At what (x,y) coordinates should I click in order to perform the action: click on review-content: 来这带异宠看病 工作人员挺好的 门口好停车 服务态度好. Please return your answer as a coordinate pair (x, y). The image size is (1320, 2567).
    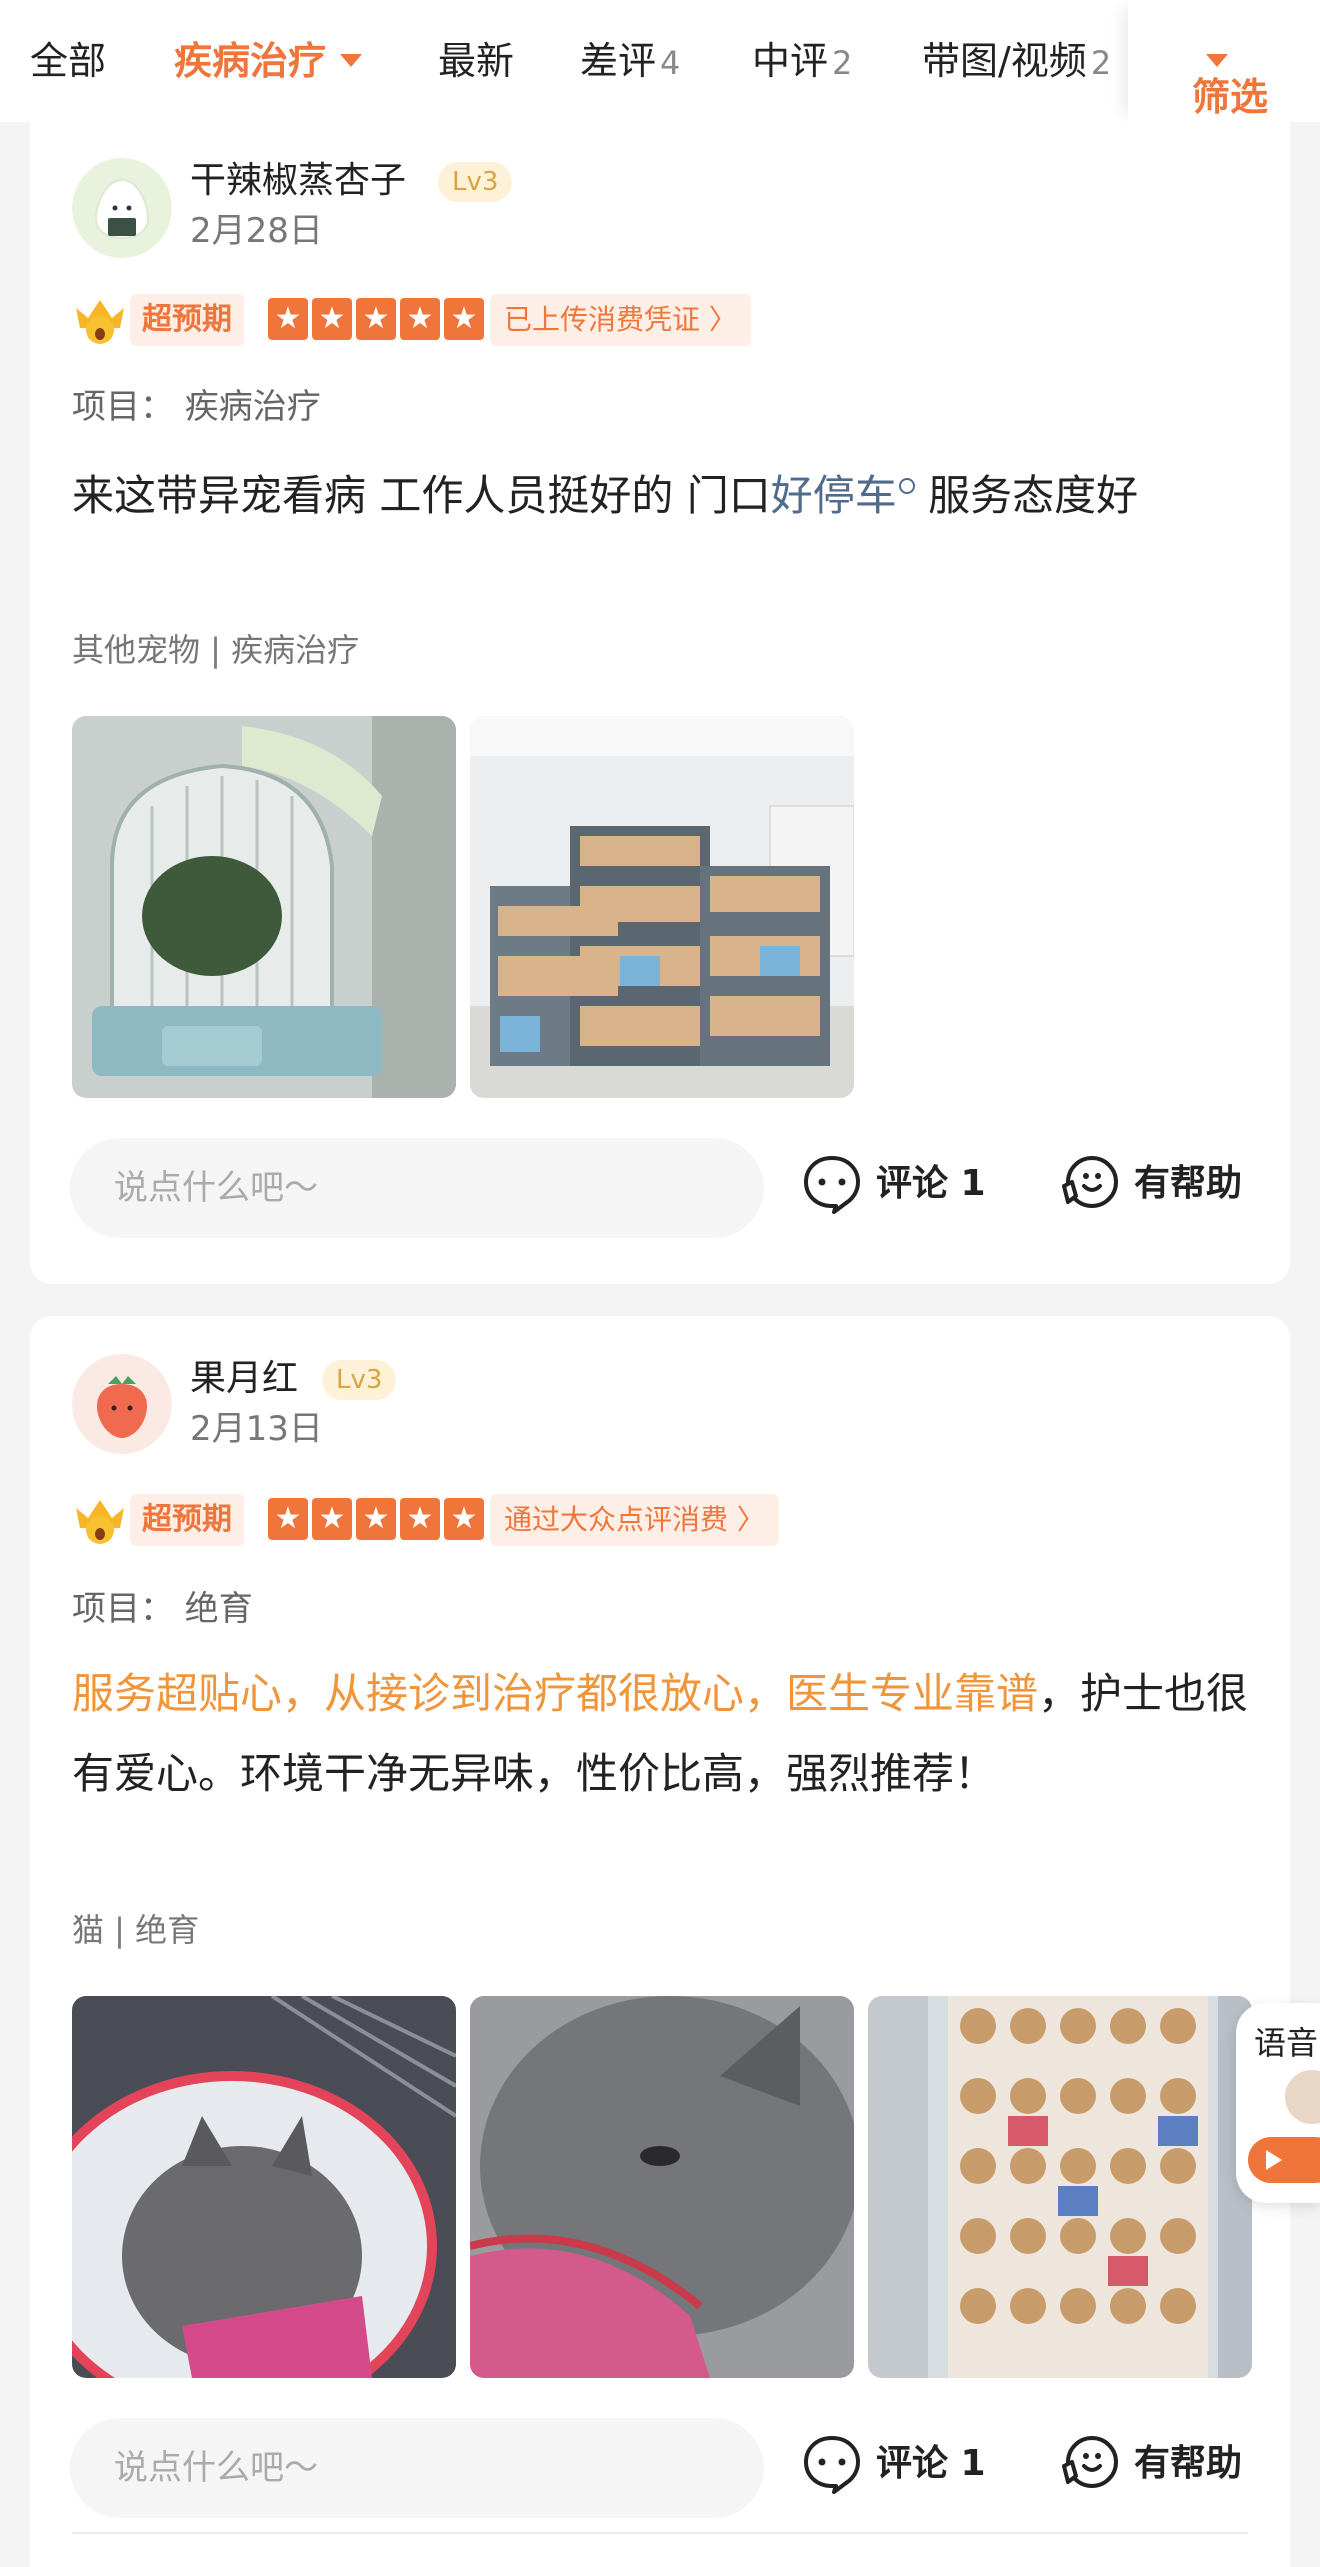
    Looking at the image, I should click on (662, 496).